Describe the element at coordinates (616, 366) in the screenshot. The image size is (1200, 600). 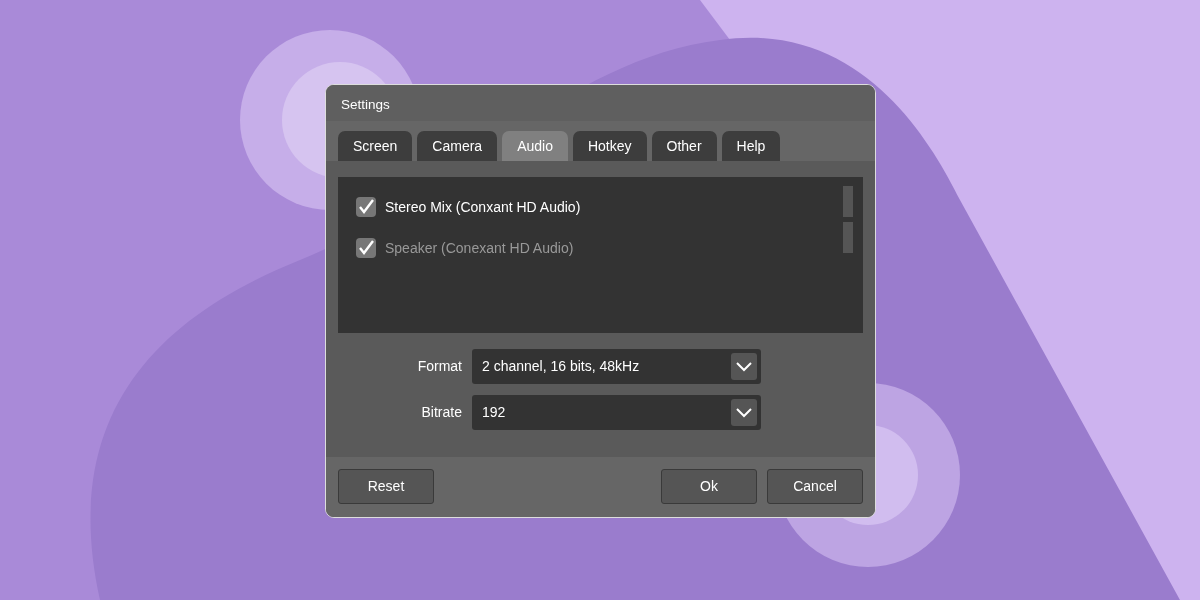
I see `dropdown: 2 channel, 16 bits, 48kHz` at that location.